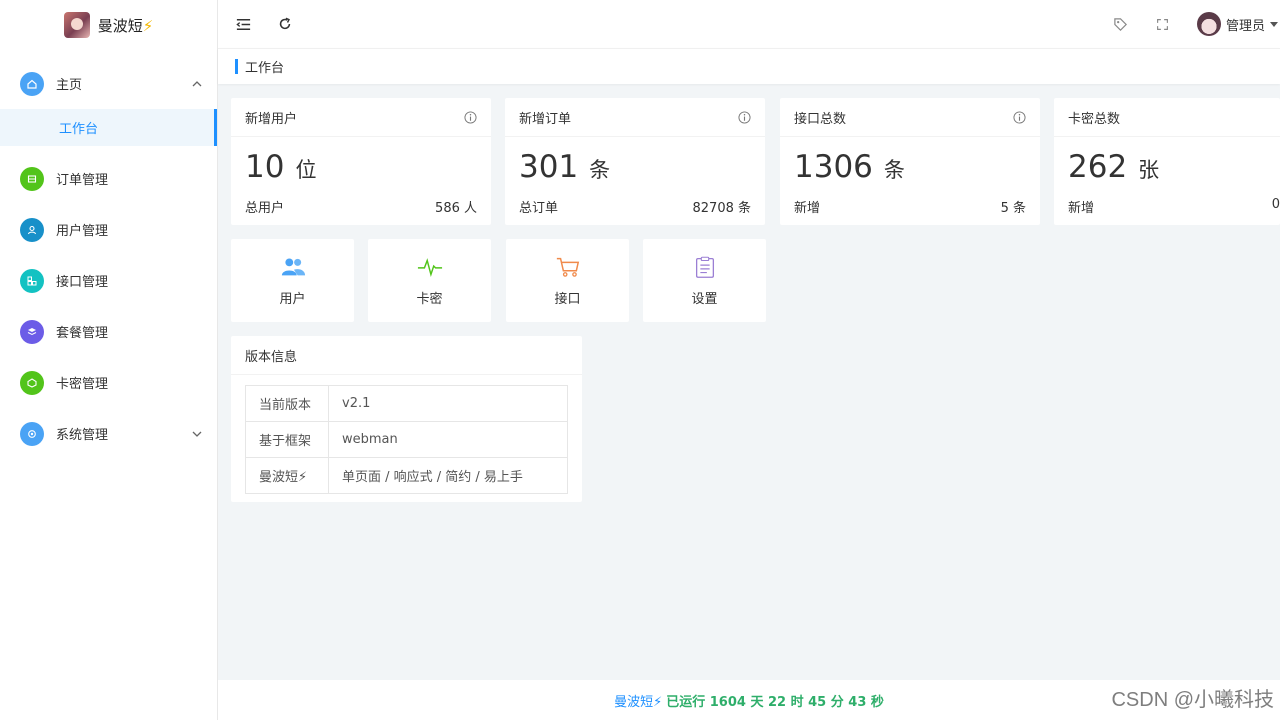 This screenshot has width=1280, height=720. Describe the element at coordinates (549, 167) in the screenshot. I see `stat-value: 301` at that location.